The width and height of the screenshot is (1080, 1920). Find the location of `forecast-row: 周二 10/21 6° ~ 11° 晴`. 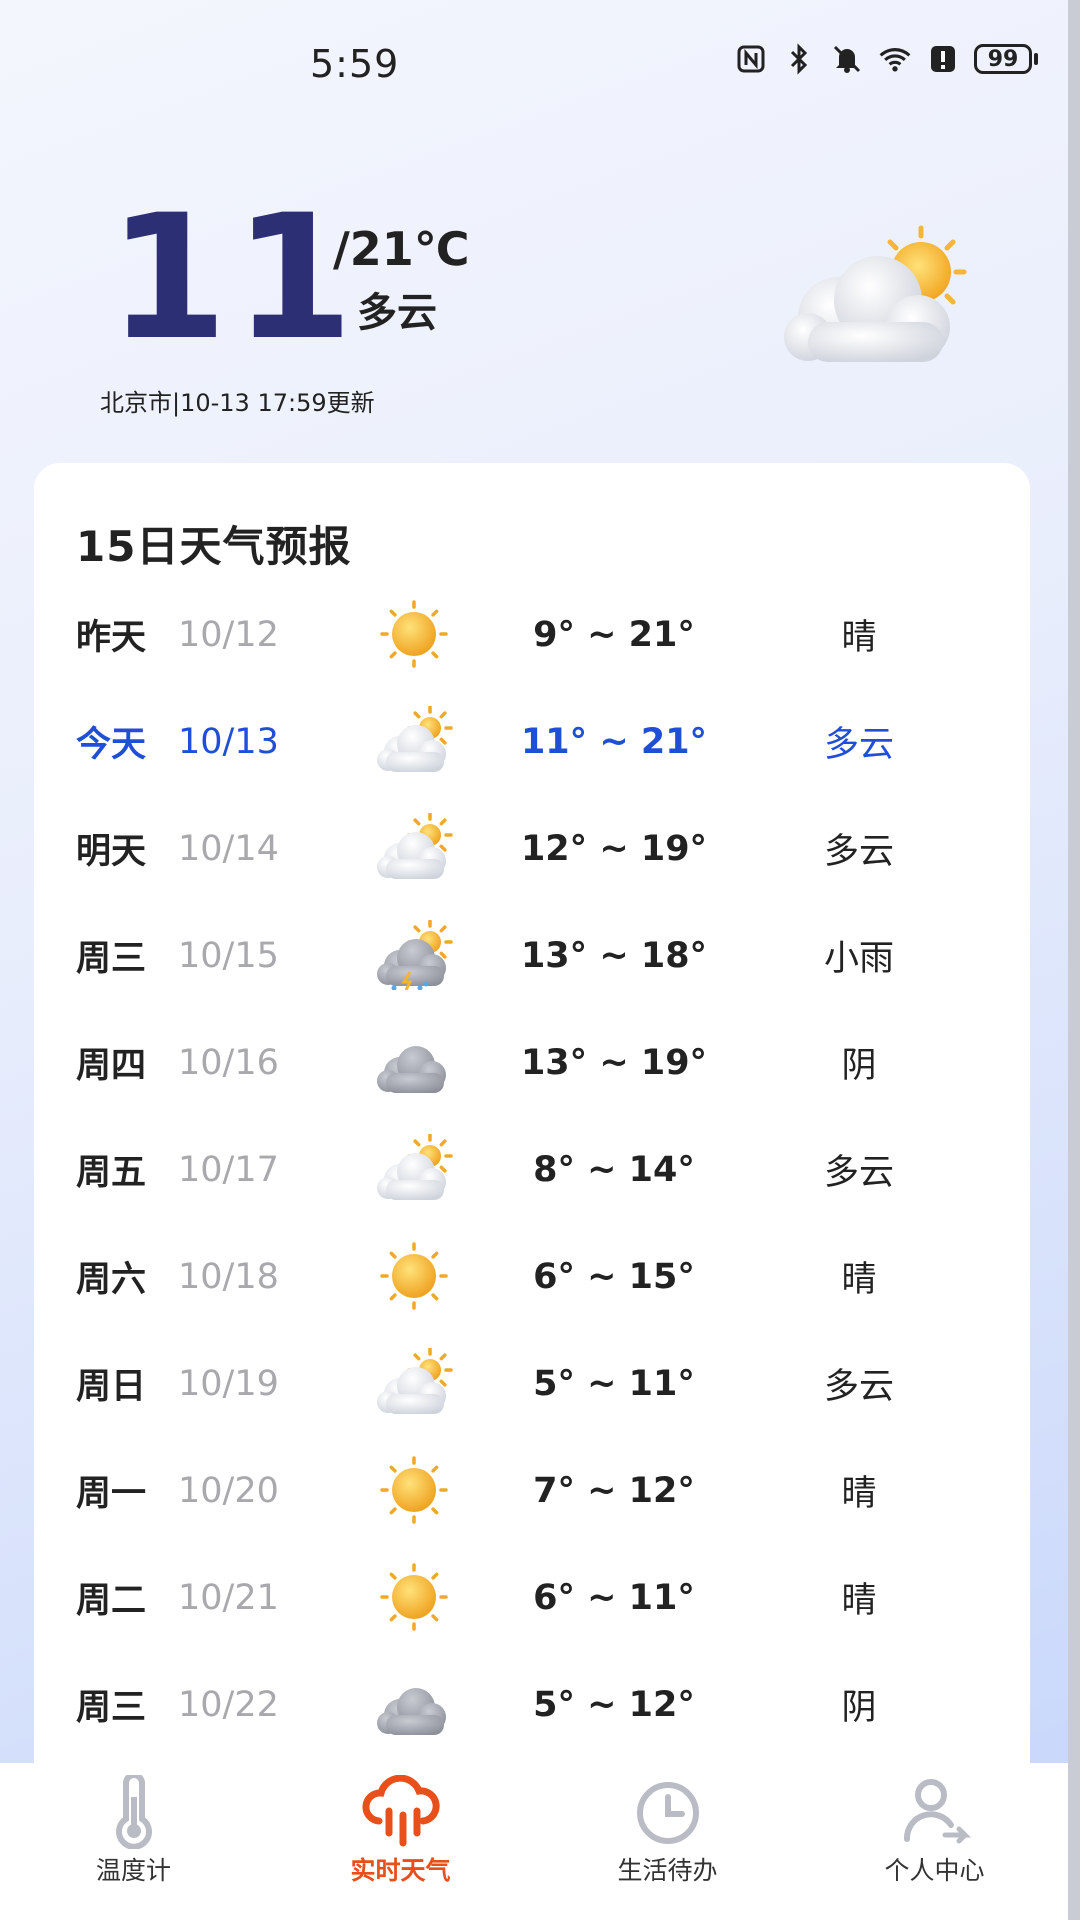

forecast-row: 周二 10/21 6° ~ 11° 晴 is located at coordinates (532, 1597).